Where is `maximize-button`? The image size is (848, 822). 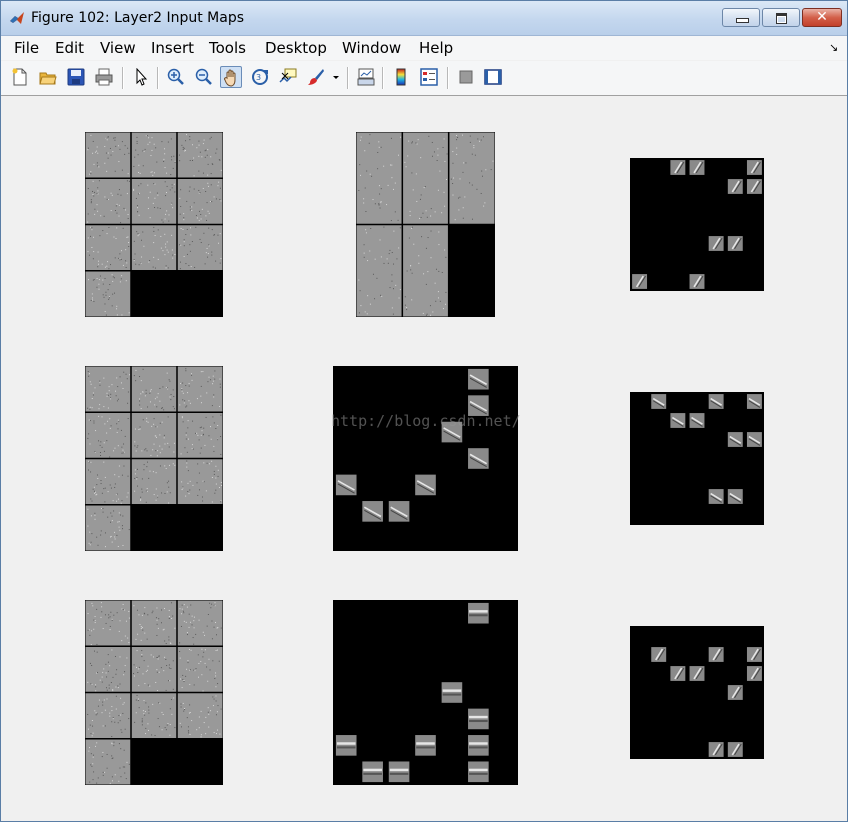
maximize-button is located at coordinates (781, 17).